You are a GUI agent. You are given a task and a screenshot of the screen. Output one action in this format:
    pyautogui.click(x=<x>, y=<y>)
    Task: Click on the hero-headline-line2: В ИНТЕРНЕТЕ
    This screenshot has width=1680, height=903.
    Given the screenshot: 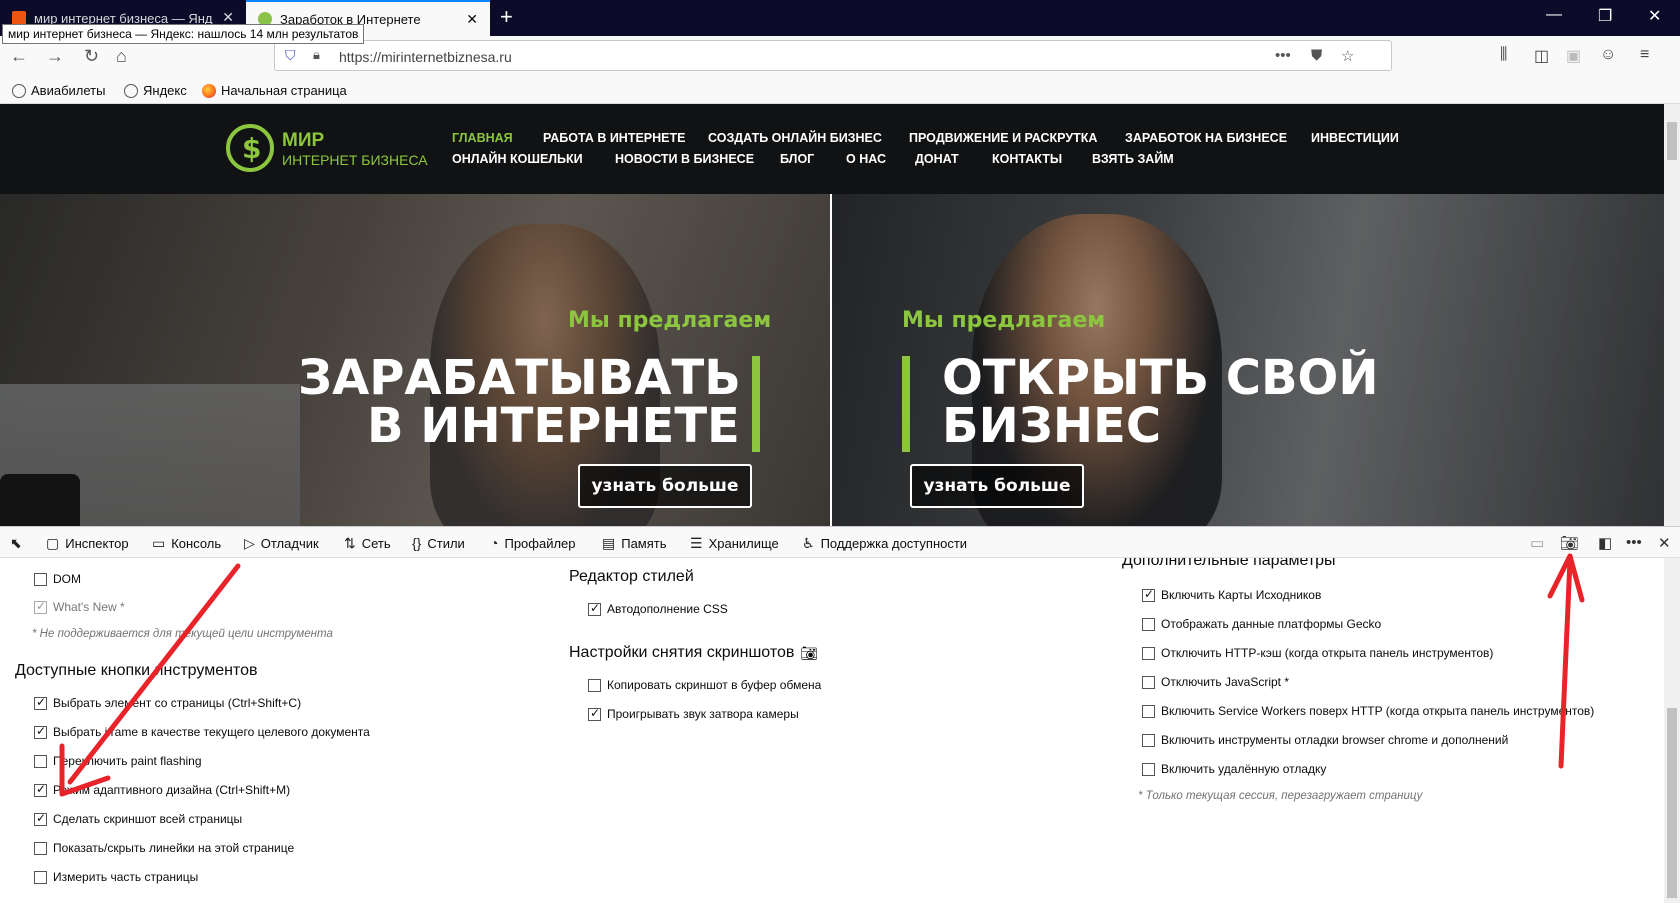 What is the action you would take?
    pyautogui.click(x=553, y=426)
    